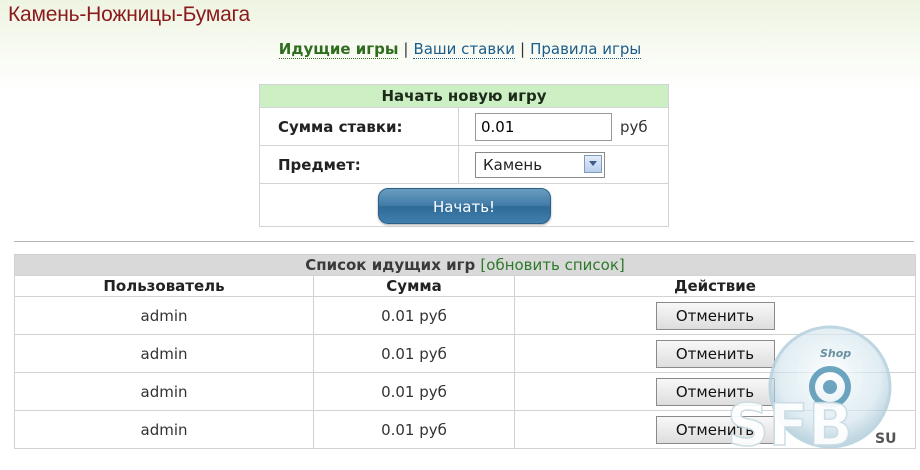 The width and height of the screenshot is (920, 470). I want to click on bet-amount-cell: руб, so click(563, 126).